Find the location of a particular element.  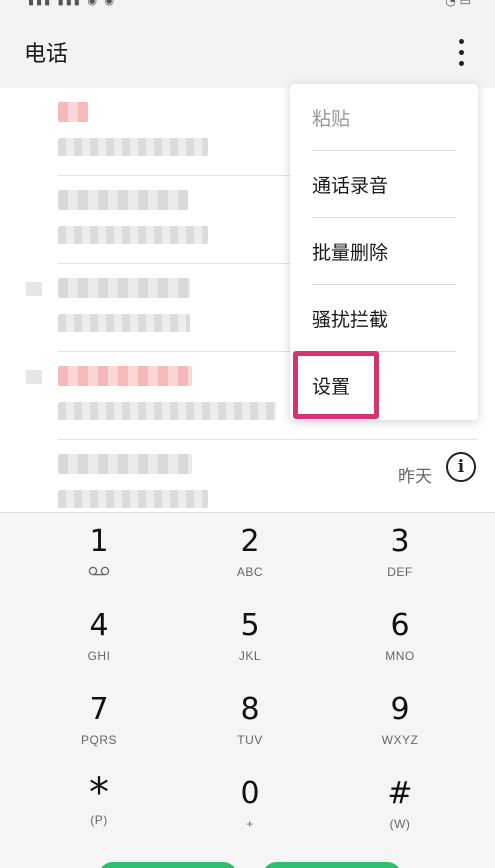

status-icons-right: ◔ ▭ is located at coordinates (458, 4).